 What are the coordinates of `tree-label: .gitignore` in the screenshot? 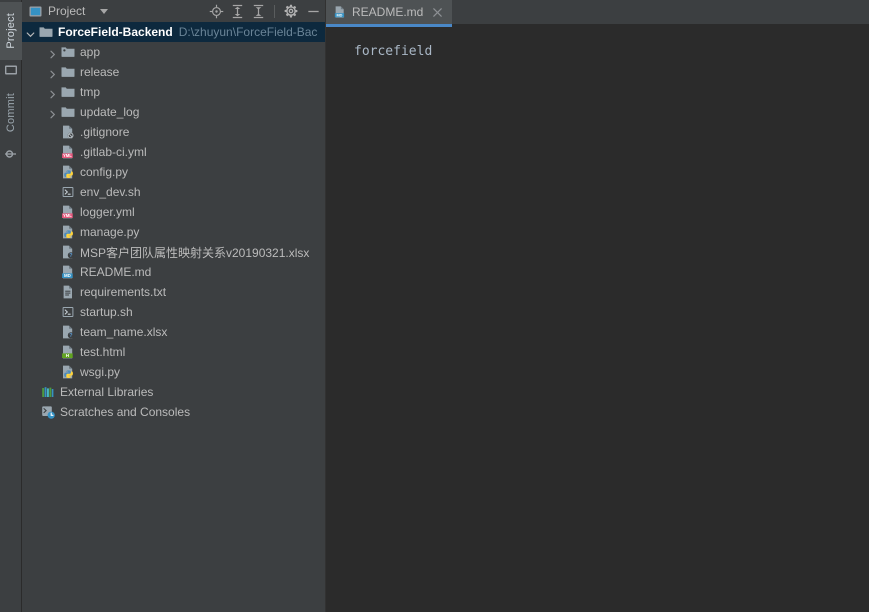 It's located at (105, 132).